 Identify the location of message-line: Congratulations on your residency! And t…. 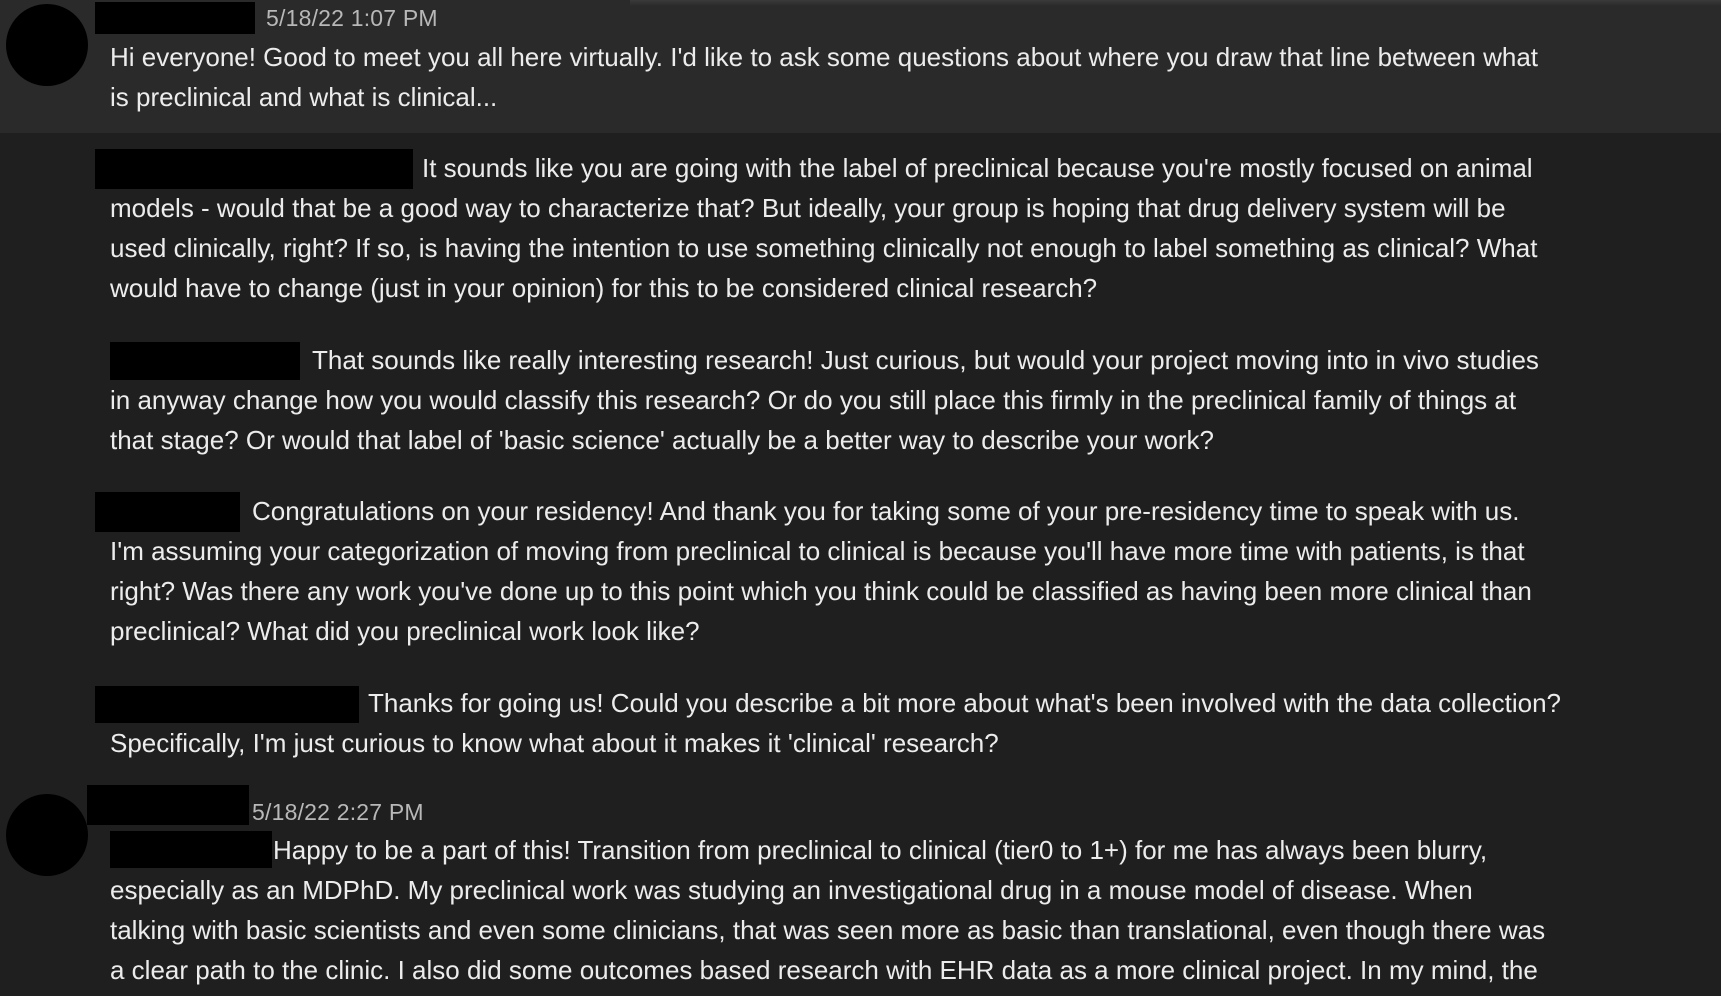
(886, 511).